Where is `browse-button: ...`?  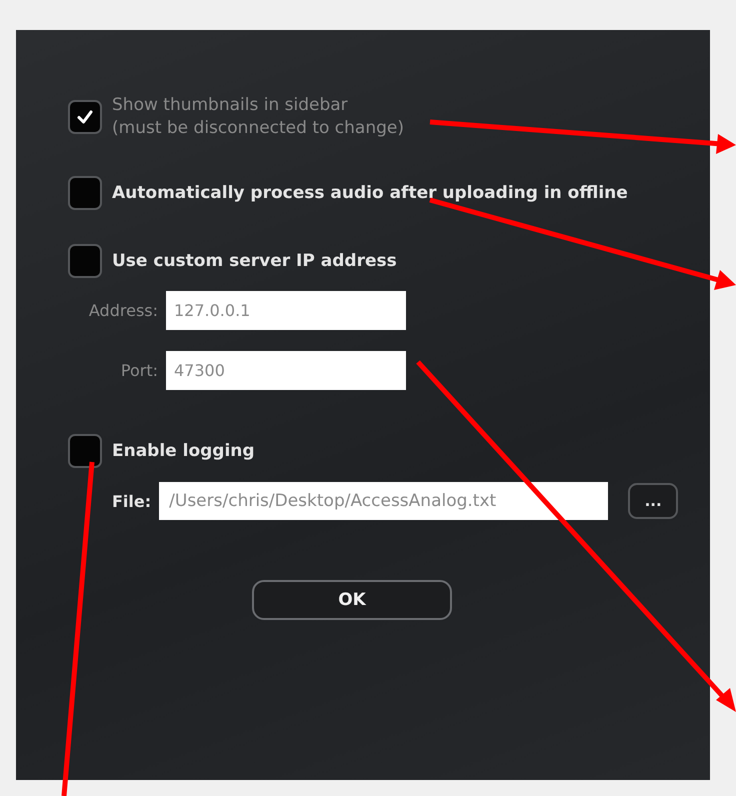
browse-button: ... is located at coordinates (653, 501).